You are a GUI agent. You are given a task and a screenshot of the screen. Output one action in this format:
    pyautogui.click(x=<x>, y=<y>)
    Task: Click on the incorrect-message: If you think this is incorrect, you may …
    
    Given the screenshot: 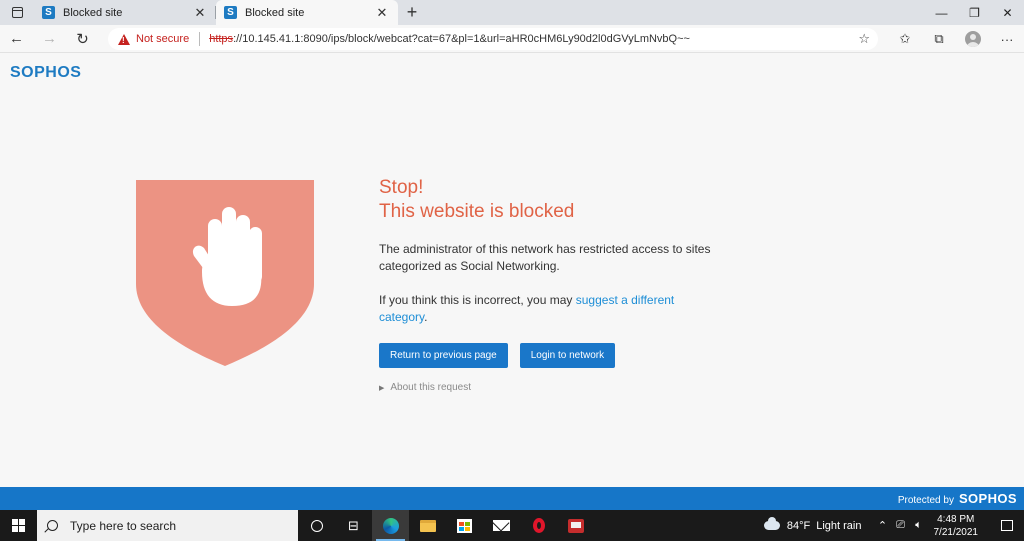 What is the action you would take?
    pyautogui.click(x=544, y=309)
    